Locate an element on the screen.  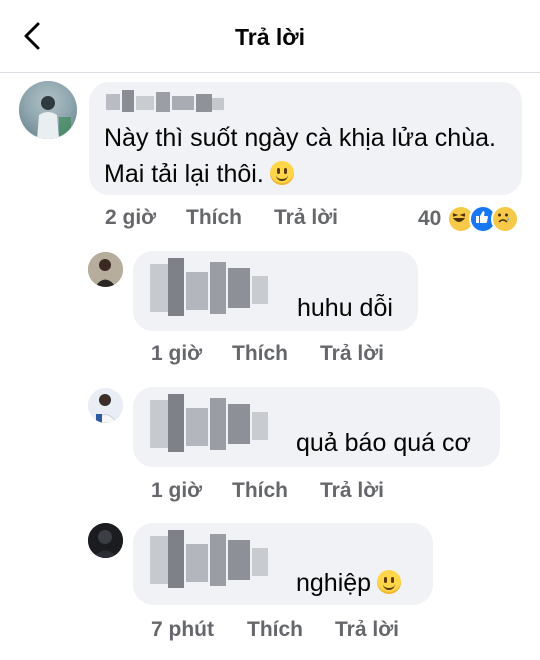
header-bar: Trả lời is located at coordinates (270, 36).